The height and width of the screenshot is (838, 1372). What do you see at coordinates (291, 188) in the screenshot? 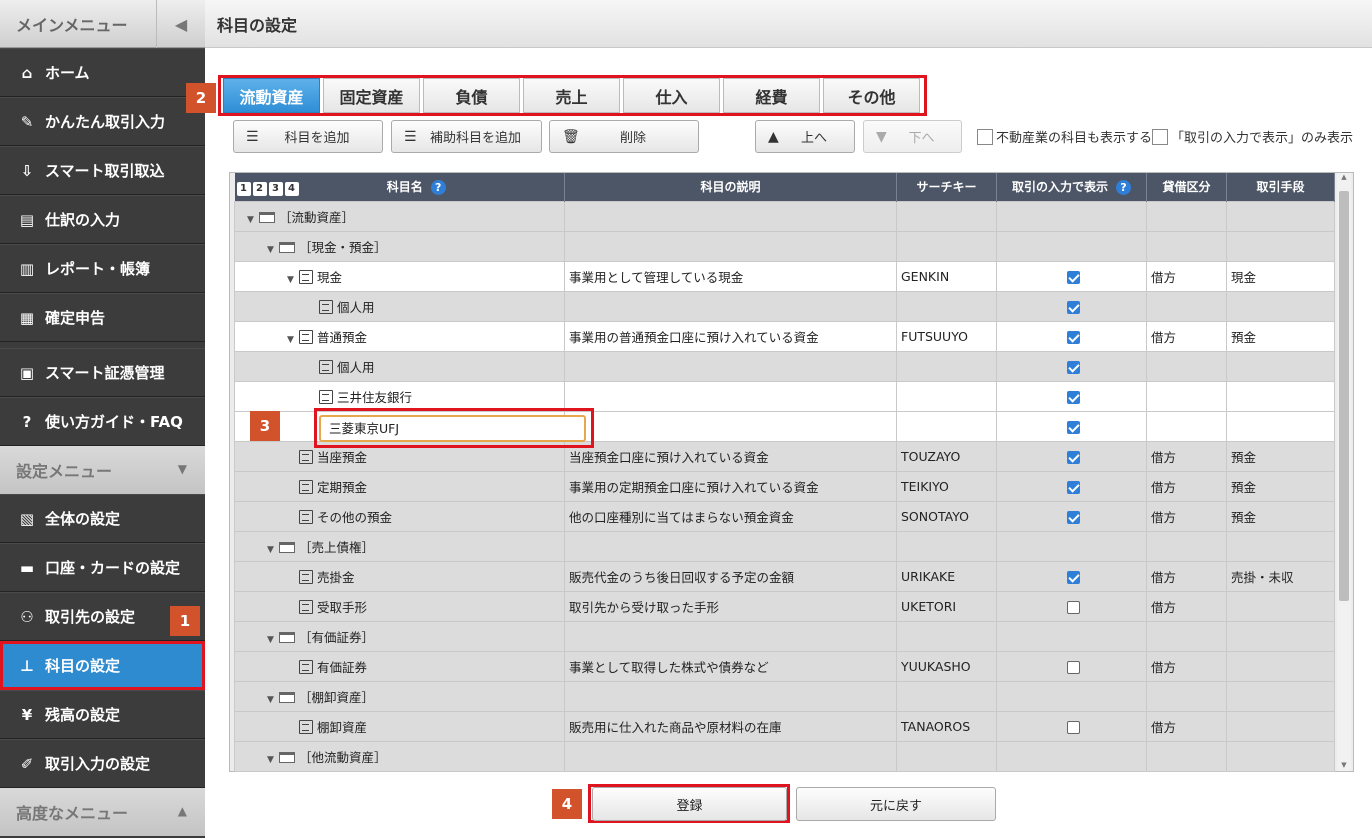
I see `level-4-button: 4` at bounding box center [291, 188].